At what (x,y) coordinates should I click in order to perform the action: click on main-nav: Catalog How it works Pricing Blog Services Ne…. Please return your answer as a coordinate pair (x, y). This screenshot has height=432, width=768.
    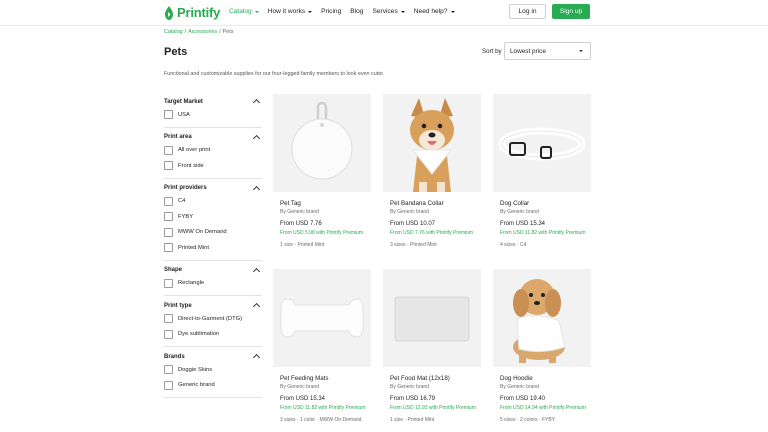
    Looking at the image, I should click on (346, 11).